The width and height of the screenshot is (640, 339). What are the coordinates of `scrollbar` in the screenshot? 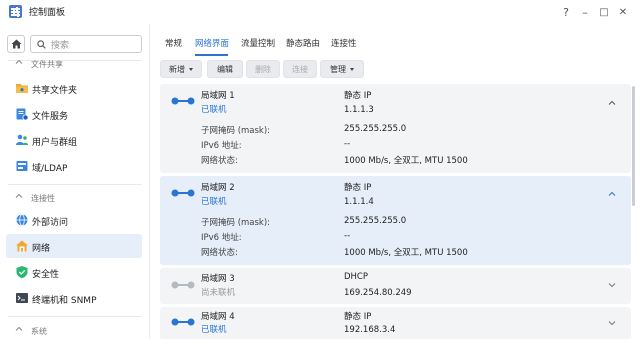 It's located at (633, 146).